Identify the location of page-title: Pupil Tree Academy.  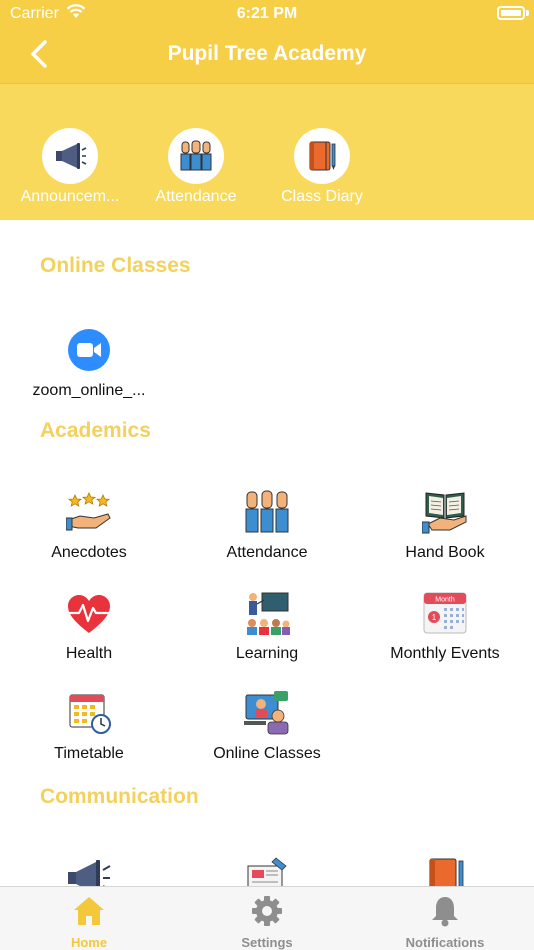
(267, 53).